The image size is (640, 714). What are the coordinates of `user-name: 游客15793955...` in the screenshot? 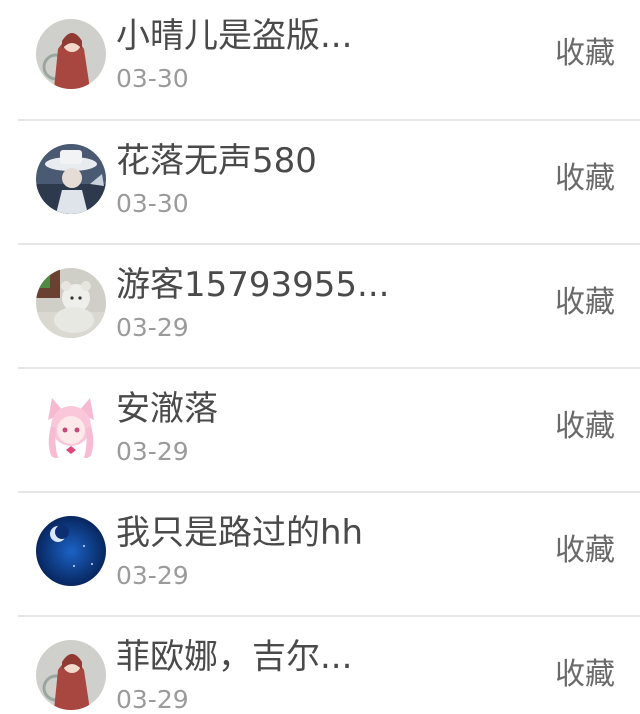 It's located at (253, 285).